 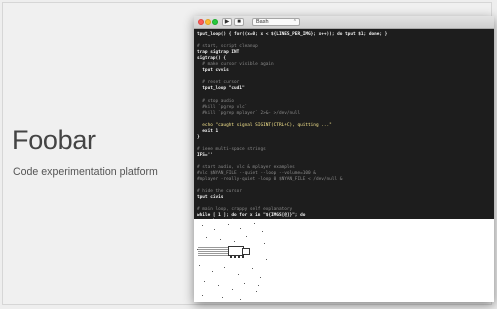 I want to click on stop-button: ■, so click(x=239, y=22).